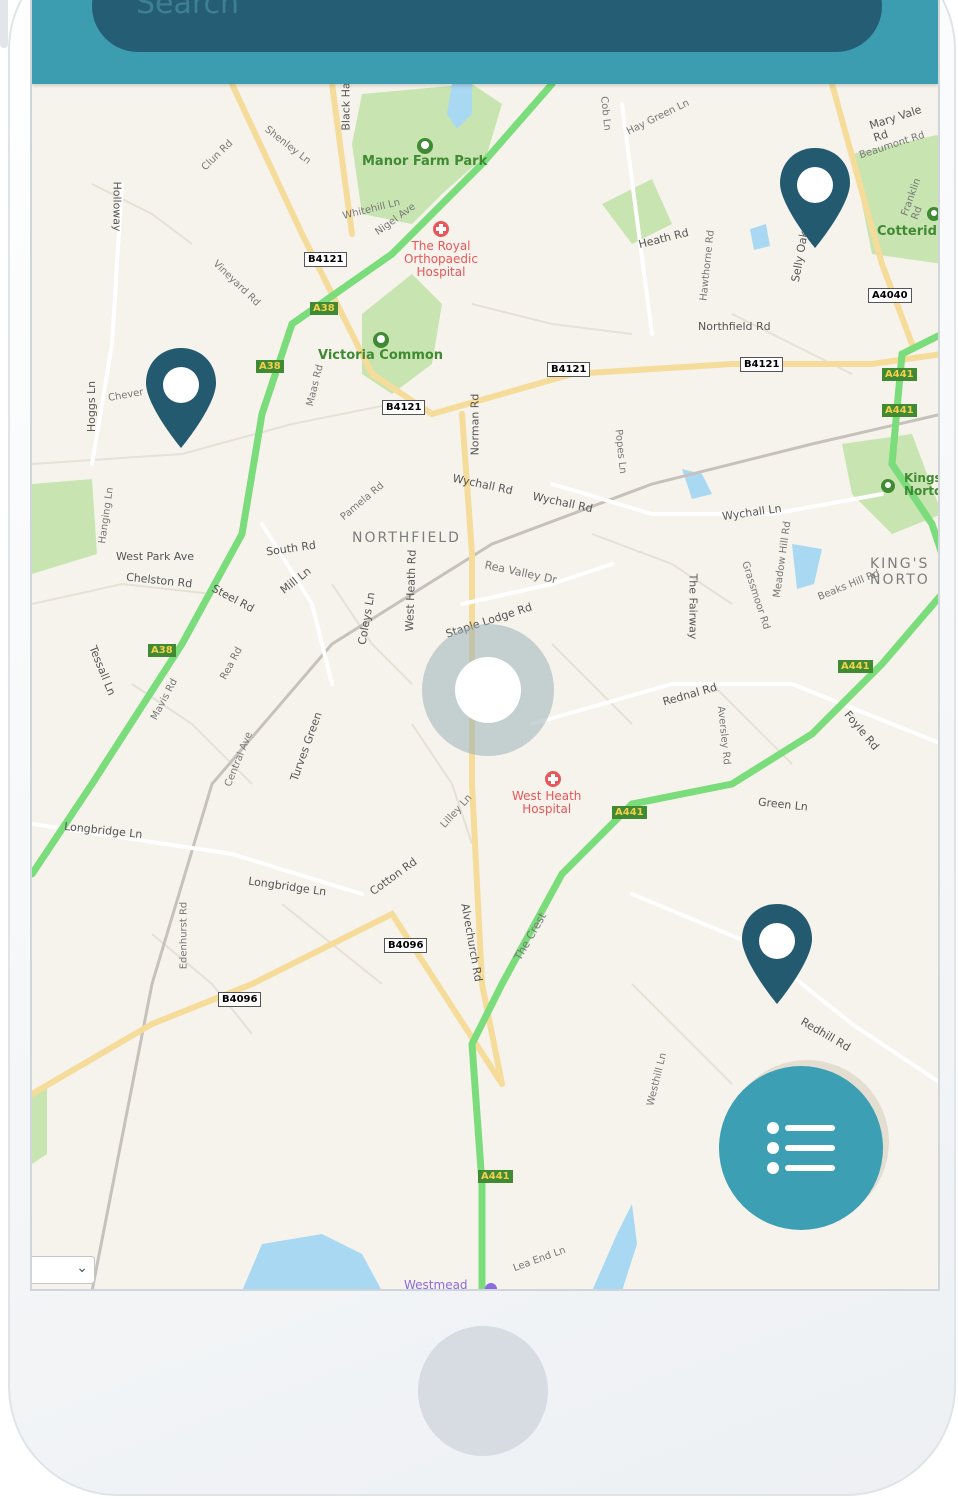 This screenshot has height=1499, width=958. What do you see at coordinates (155, 556) in the screenshot?
I see `street-label: West Park Ave` at bounding box center [155, 556].